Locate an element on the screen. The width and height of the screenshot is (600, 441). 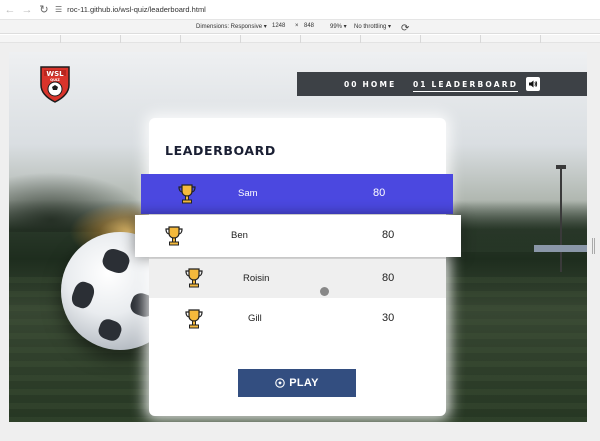
leaderboard-row: Gill 30 is located at coordinates (297, 319).